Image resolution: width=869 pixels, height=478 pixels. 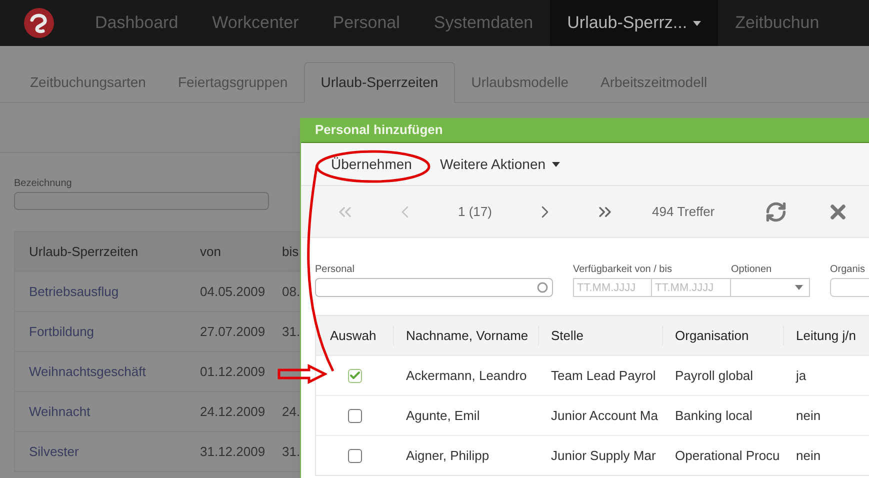 What do you see at coordinates (141, 201) in the screenshot?
I see `bezeichnung-field` at bounding box center [141, 201].